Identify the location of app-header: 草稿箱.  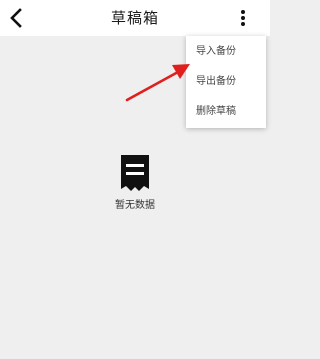
(135, 18).